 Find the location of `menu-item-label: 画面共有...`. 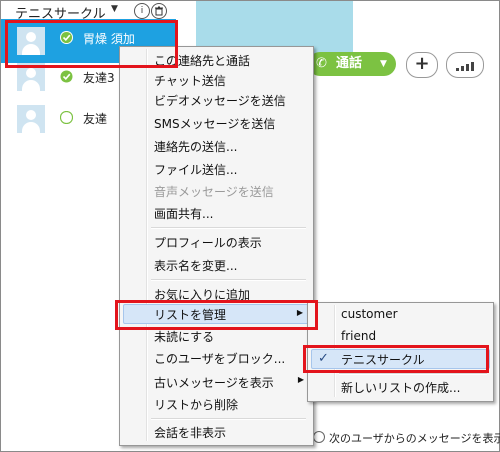

menu-item-label: 画面共有... is located at coordinates (184, 214).